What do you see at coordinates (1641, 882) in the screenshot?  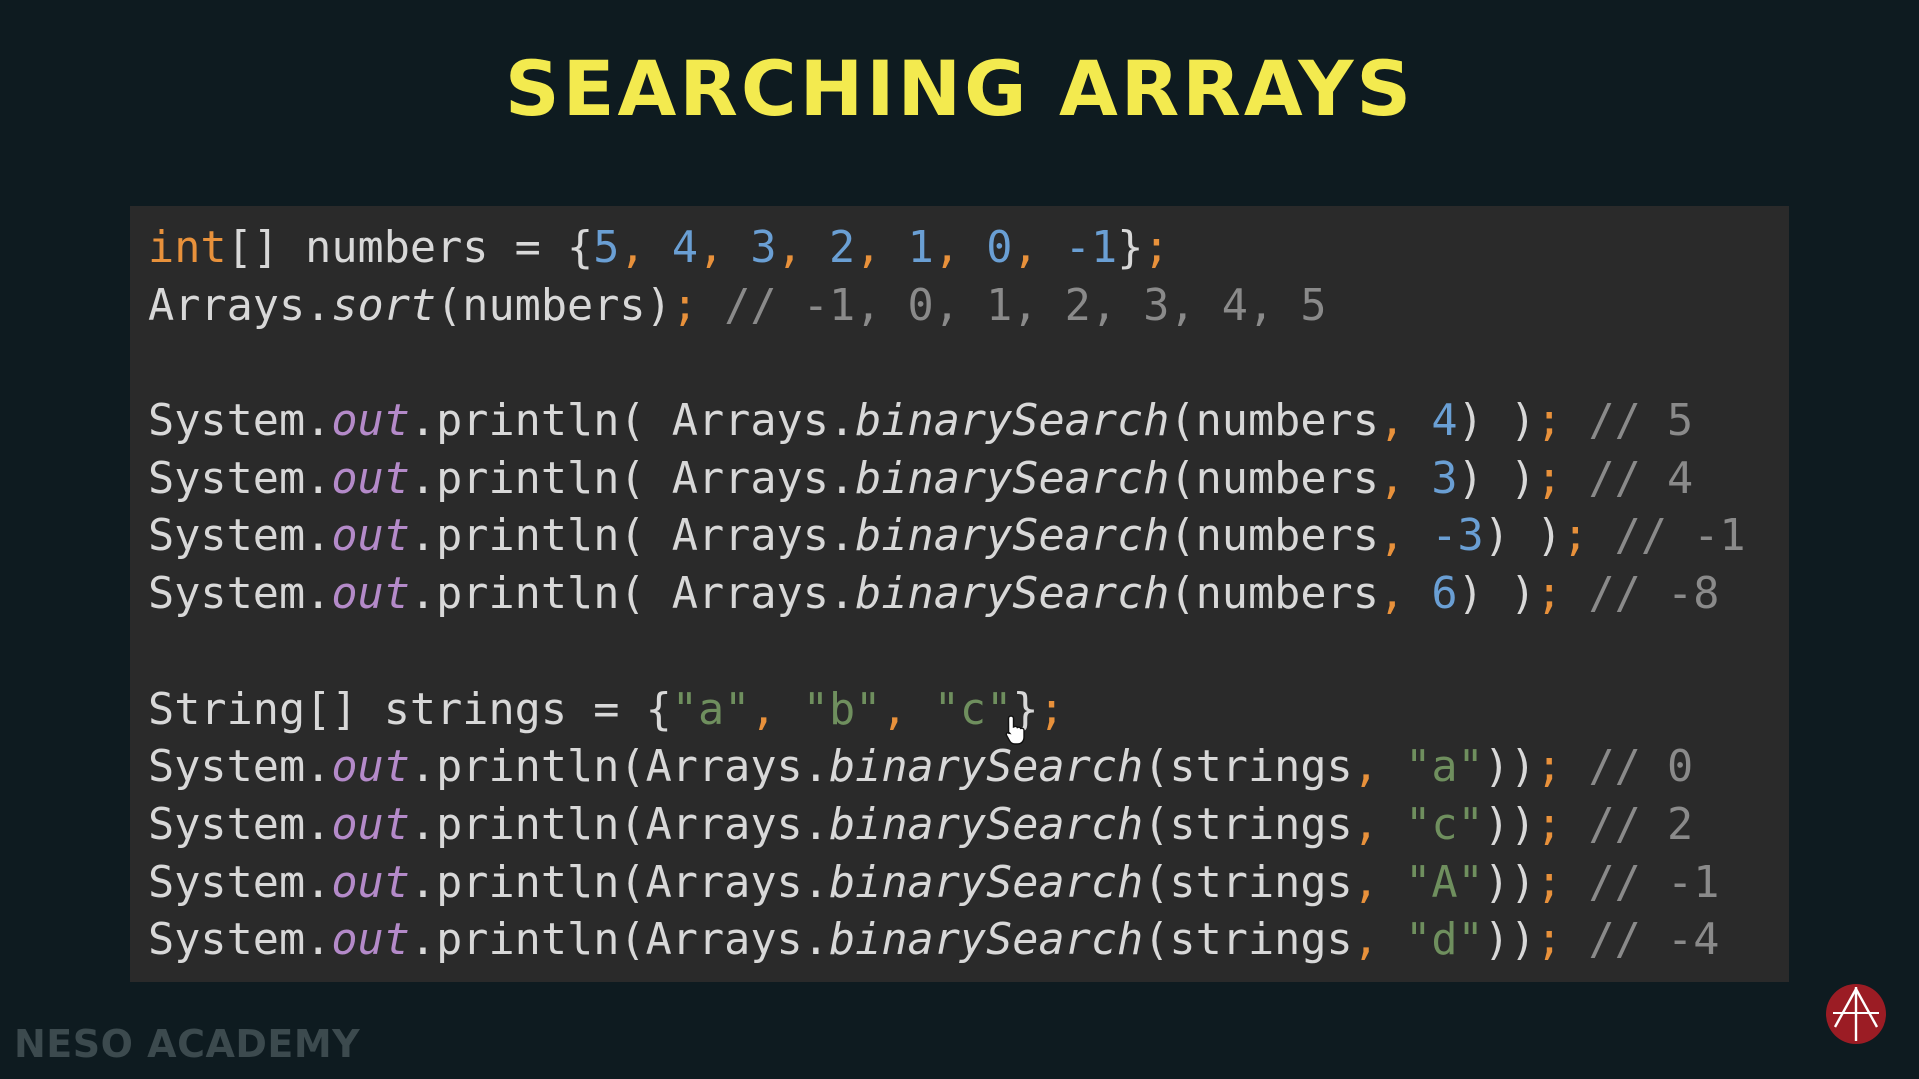 I see `code-comment: // -1` at bounding box center [1641, 882].